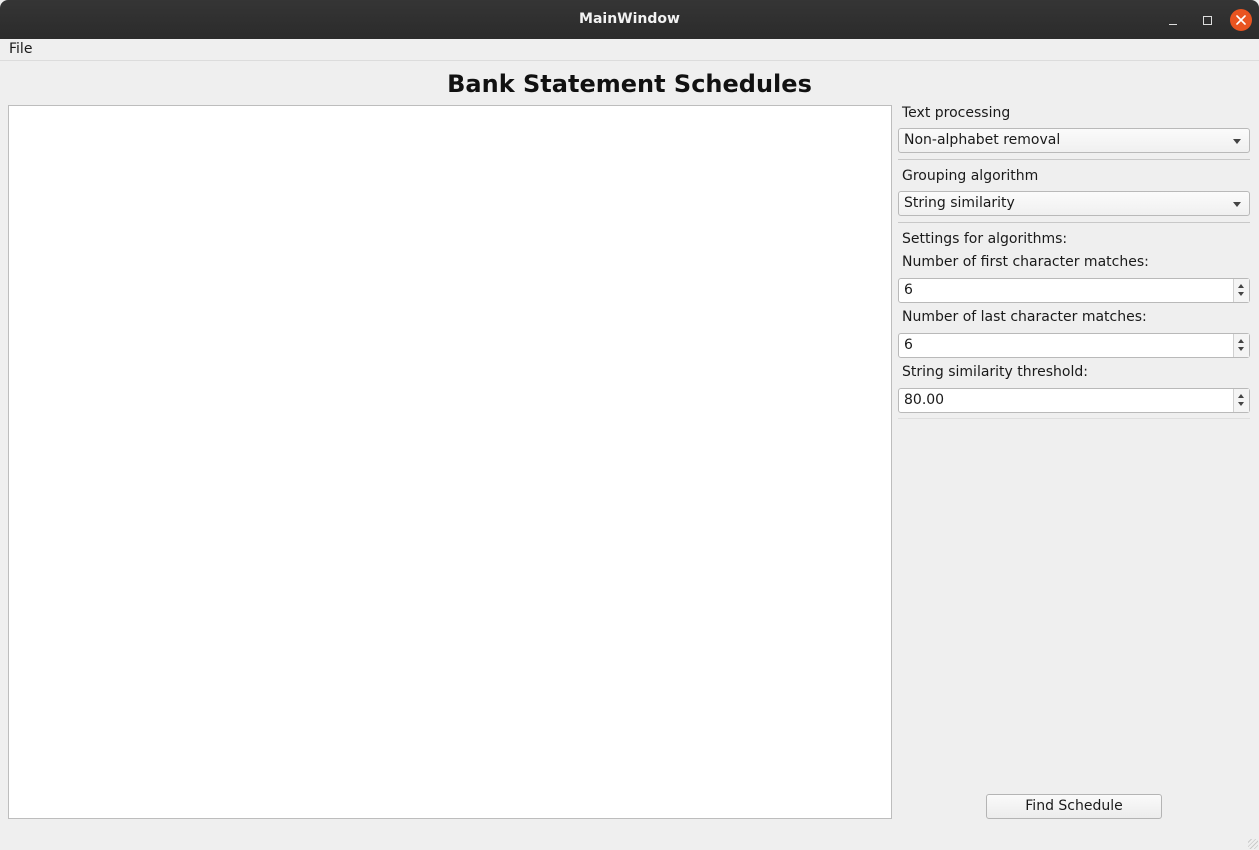  I want to click on first-char-matches-value: 6, so click(908, 290).